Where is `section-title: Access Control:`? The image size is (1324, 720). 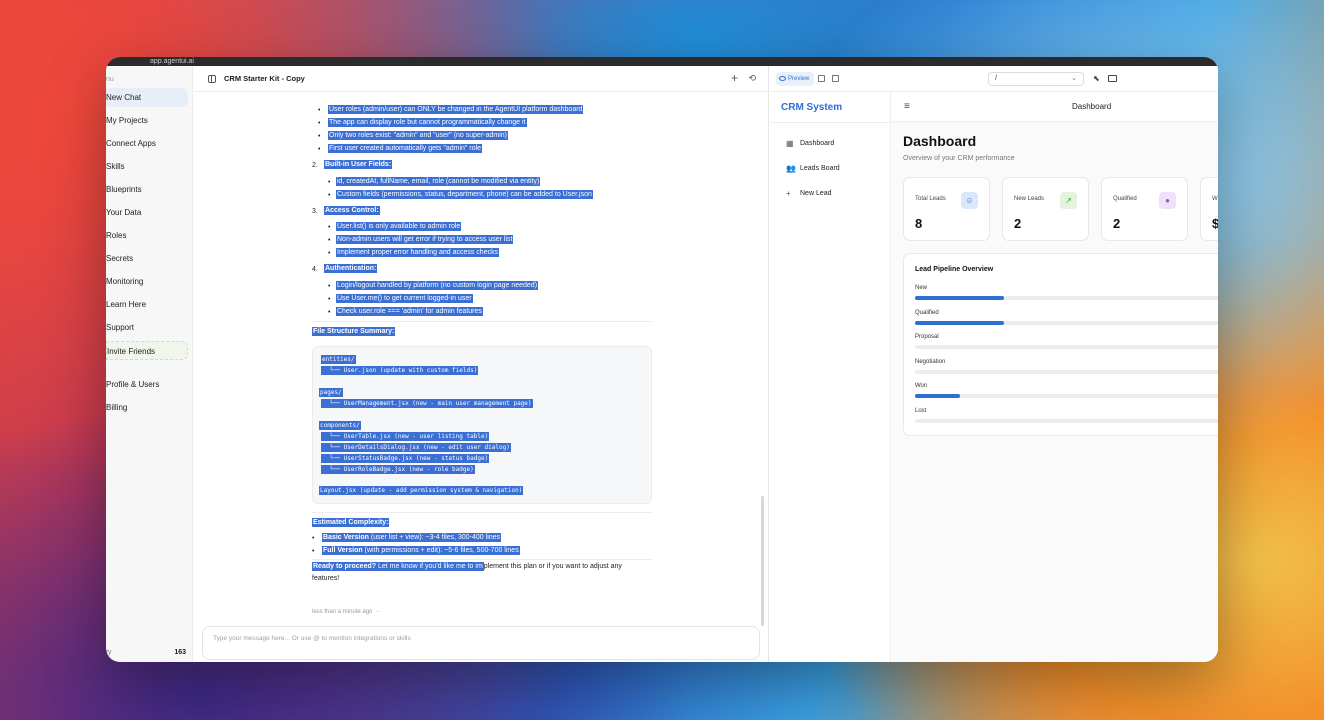
section-title: Access Control: is located at coordinates (352, 210).